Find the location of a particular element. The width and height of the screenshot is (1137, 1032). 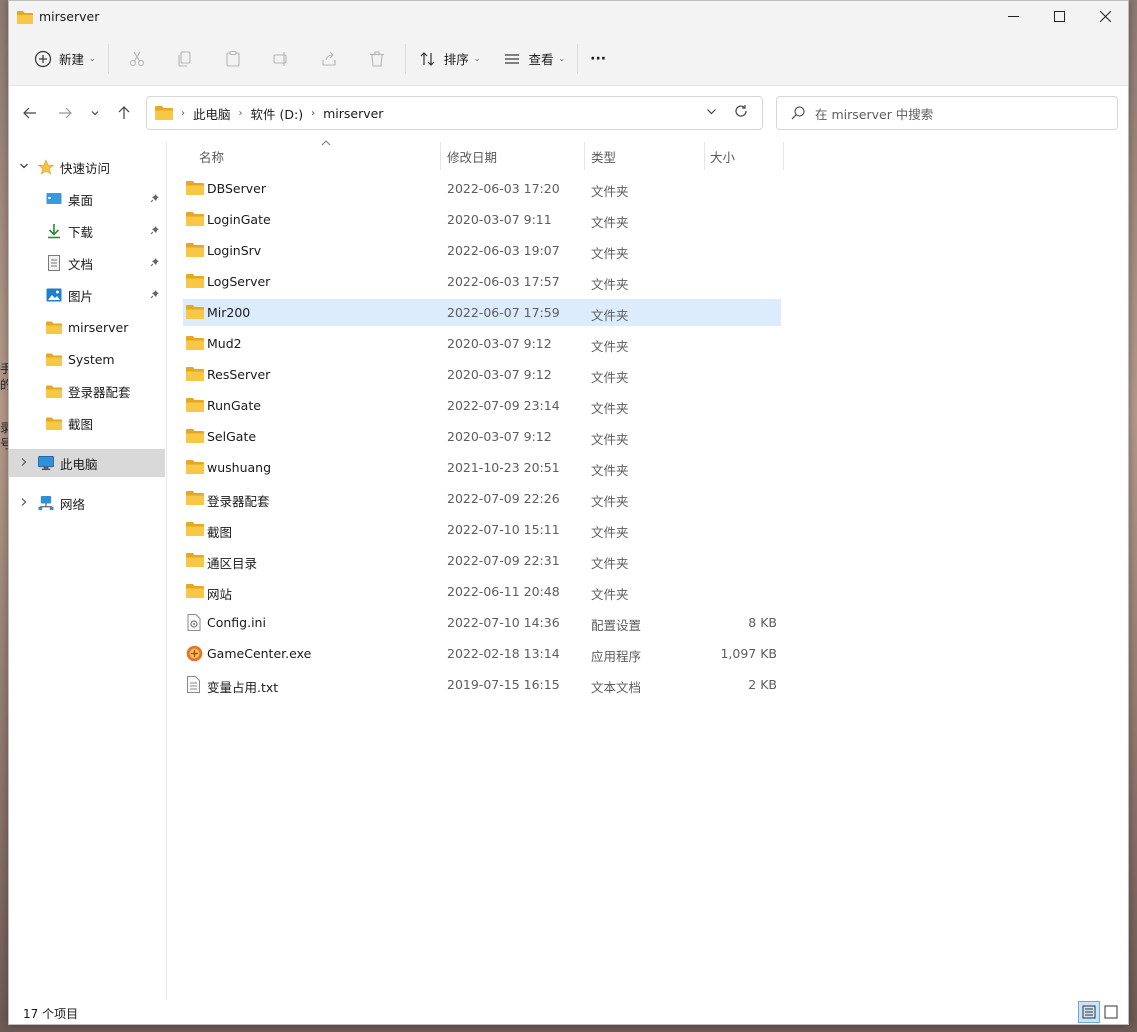

rename-button is located at coordinates (281, 59).